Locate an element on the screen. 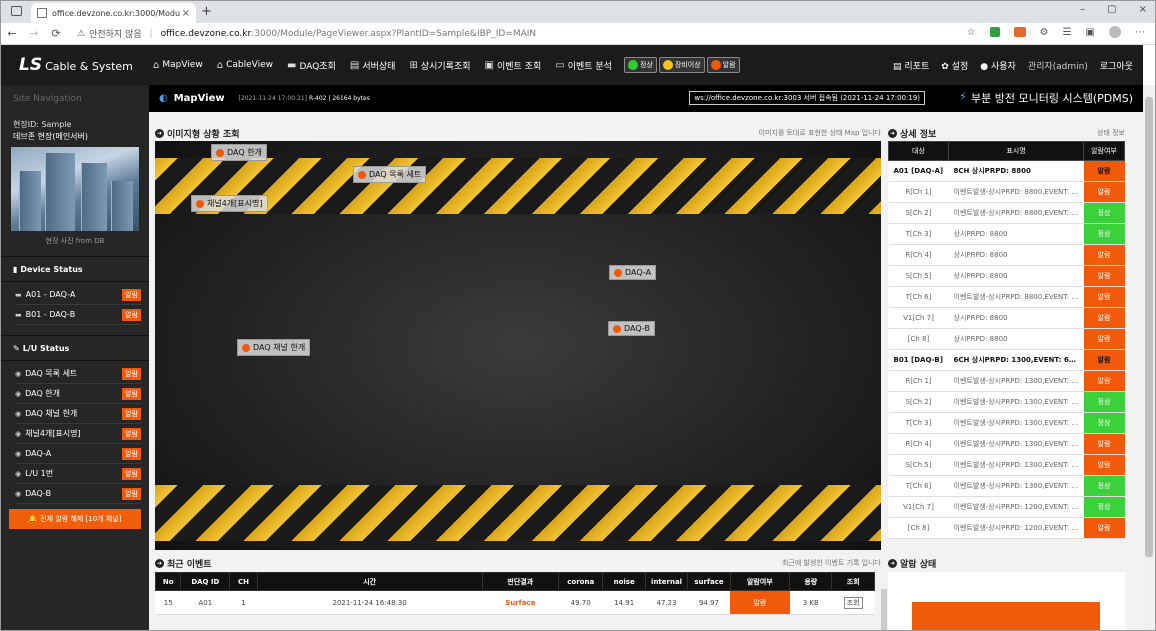  detail-row: S[Ch 5] 이벤트발생-상시PRPD: 1300,EVENT: 1000 알람 is located at coordinates (1006, 465).